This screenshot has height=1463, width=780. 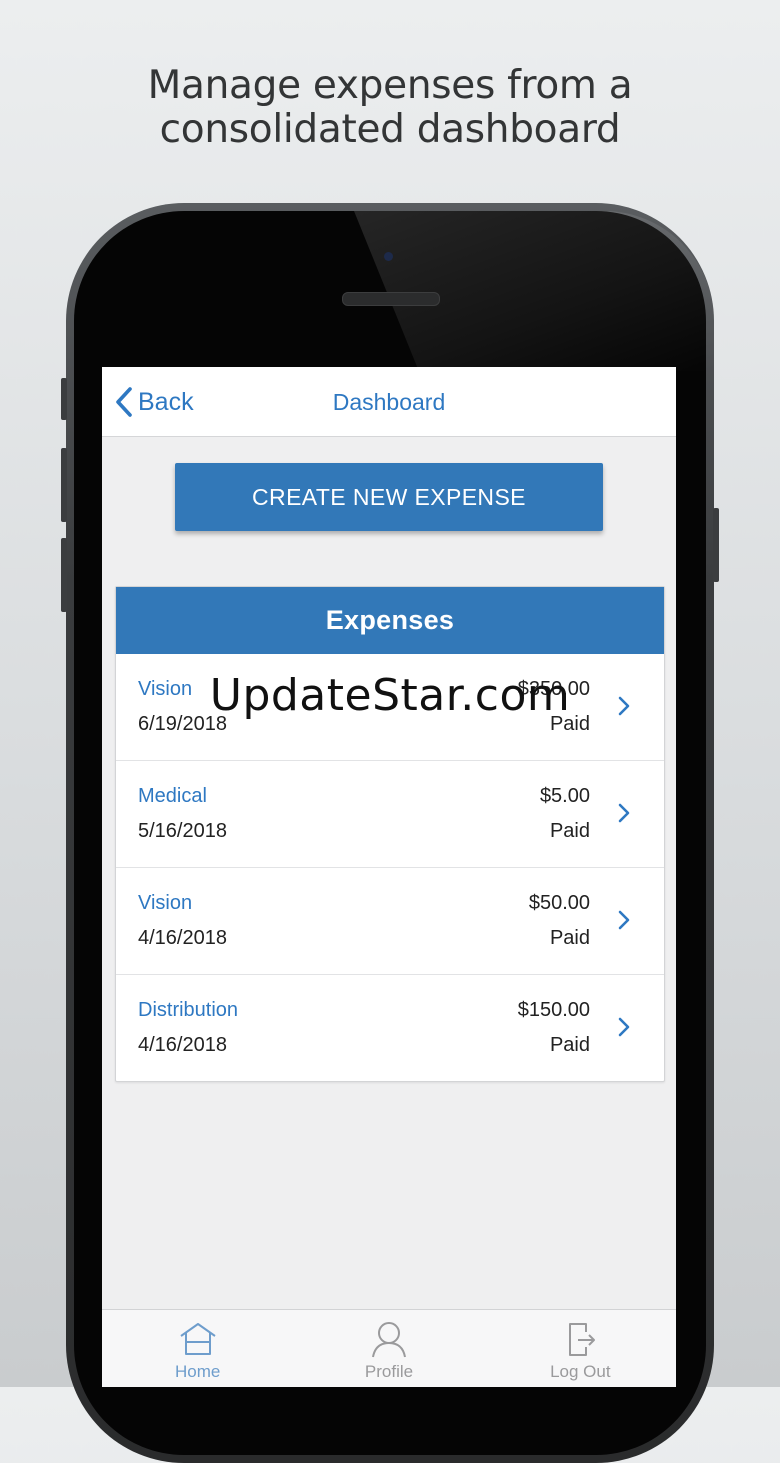 I want to click on create-new-expense-button: CREATE NEW EXPENSE, so click(x=389, y=497).